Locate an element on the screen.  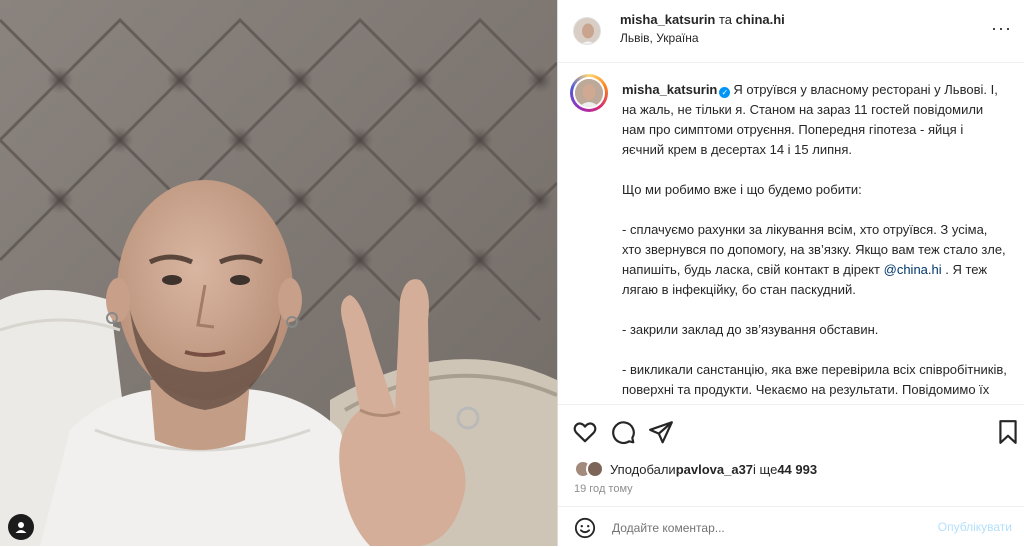
more-horizontal-icon: ··· is located at coordinates (1001, 28).